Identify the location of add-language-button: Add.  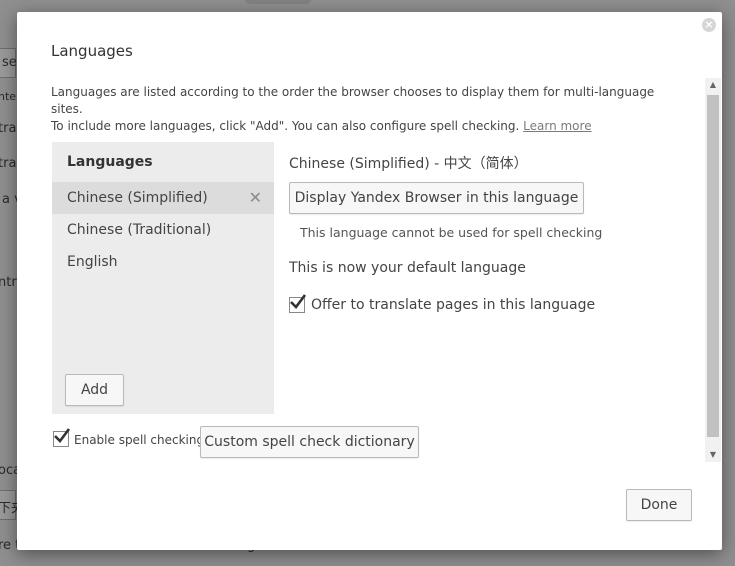
(94, 390).